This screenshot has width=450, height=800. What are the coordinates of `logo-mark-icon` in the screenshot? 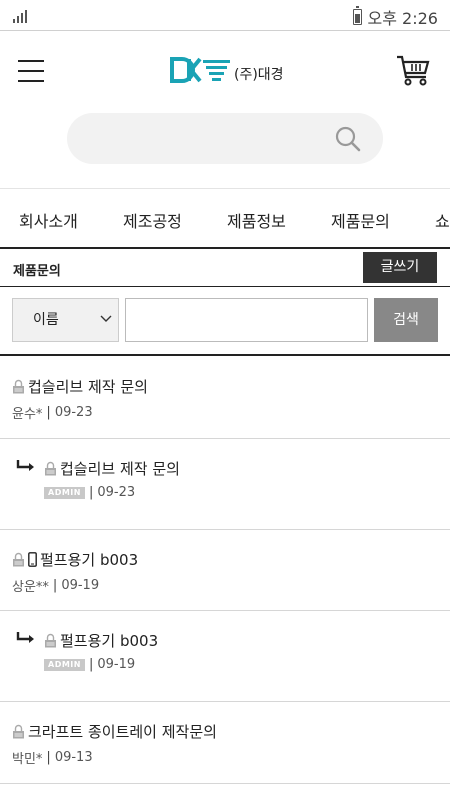 It's located at (200, 70).